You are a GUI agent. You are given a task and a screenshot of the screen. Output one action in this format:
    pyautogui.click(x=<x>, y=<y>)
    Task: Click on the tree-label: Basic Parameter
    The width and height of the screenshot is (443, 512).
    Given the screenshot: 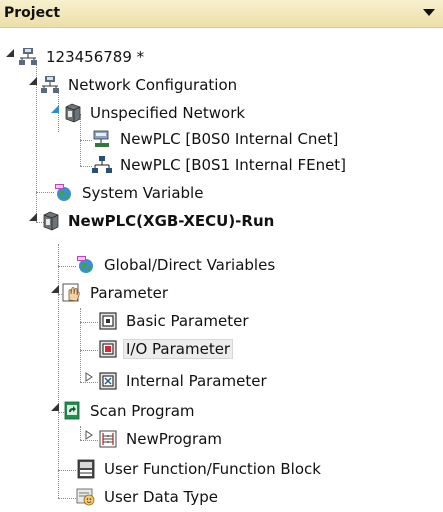 What is the action you would take?
    pyautogui.click(x=187, y=321)
    